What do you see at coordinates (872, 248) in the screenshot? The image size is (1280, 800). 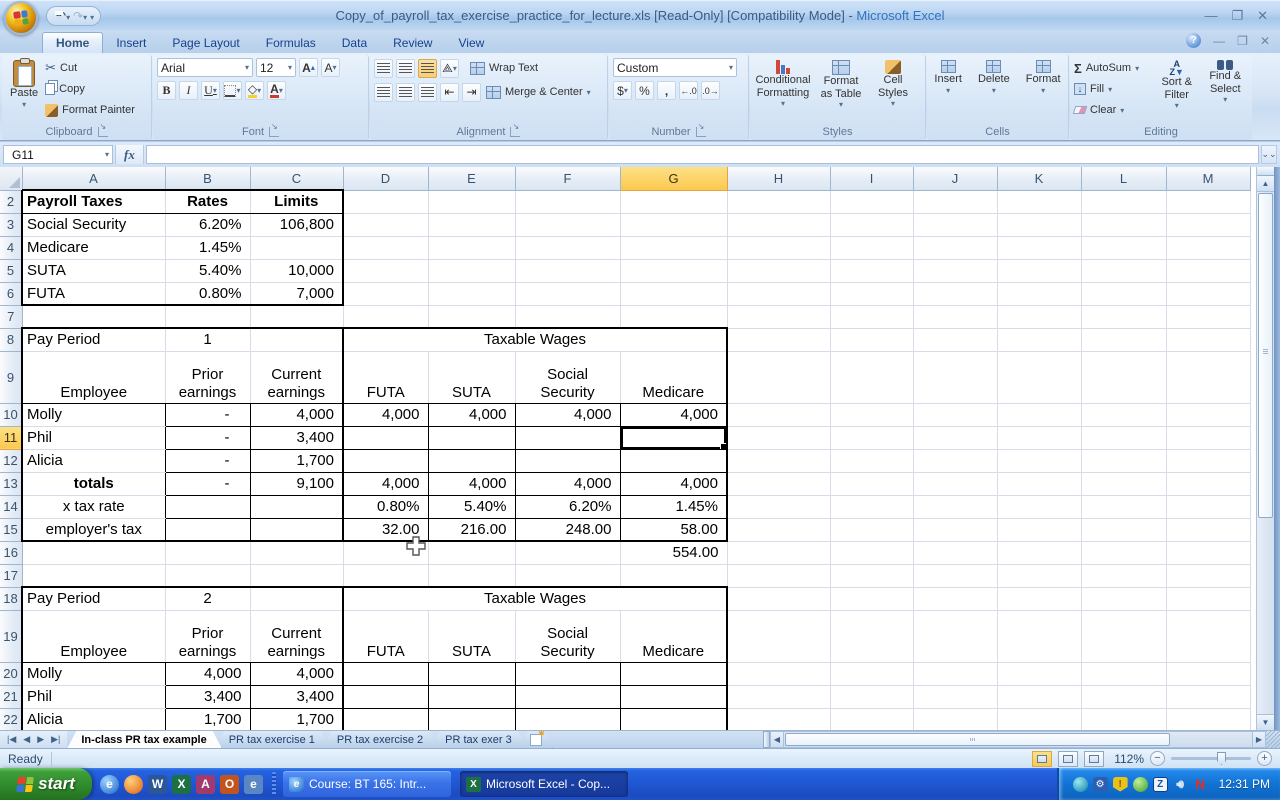 I see `cell-I4` at bounding box center [872, 248].